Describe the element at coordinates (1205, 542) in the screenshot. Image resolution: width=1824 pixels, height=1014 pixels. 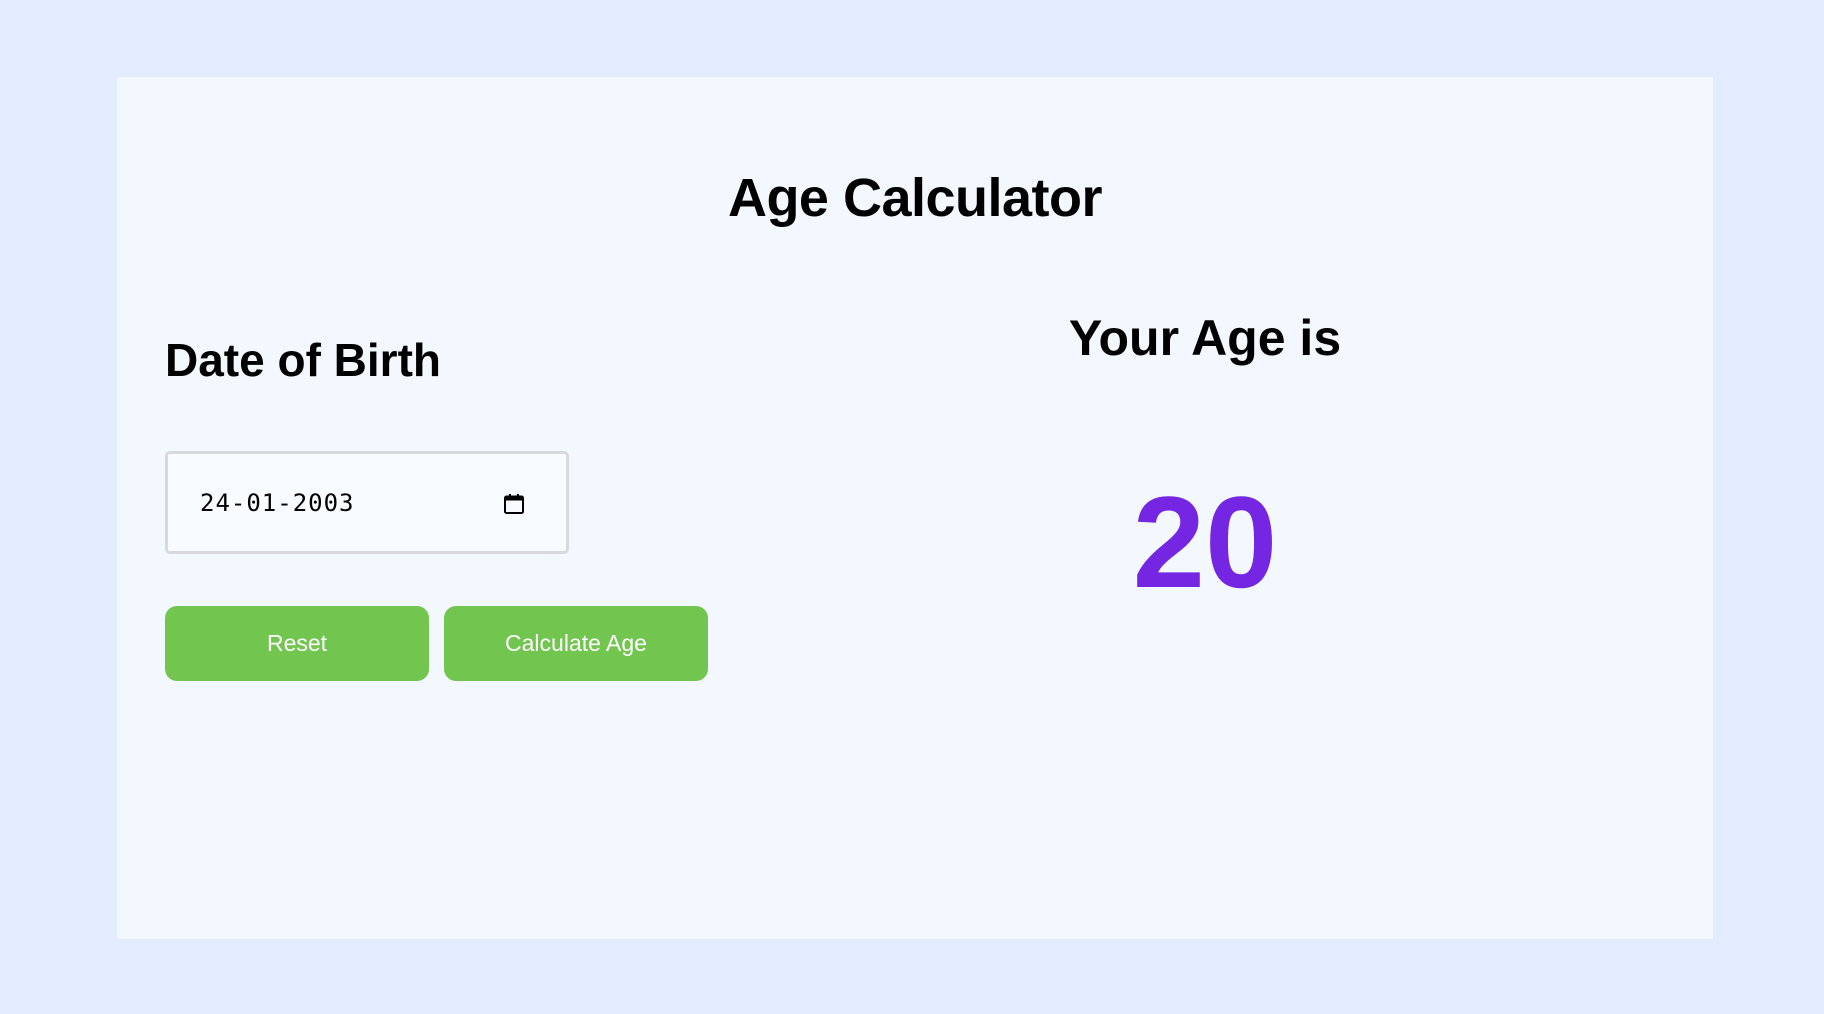
I see `age-result-value: 20` at that location.